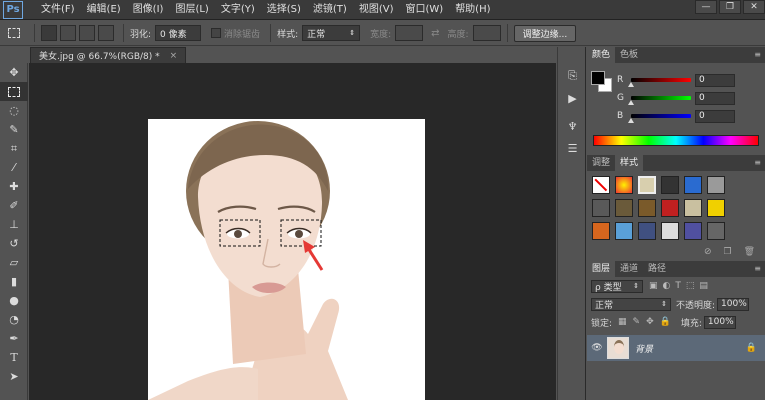 The image size is (765, 400). What do you see at coordinates (719, 322) in the screenshot?
I see `fill-input: 100%` at bounding box center [719, 322].